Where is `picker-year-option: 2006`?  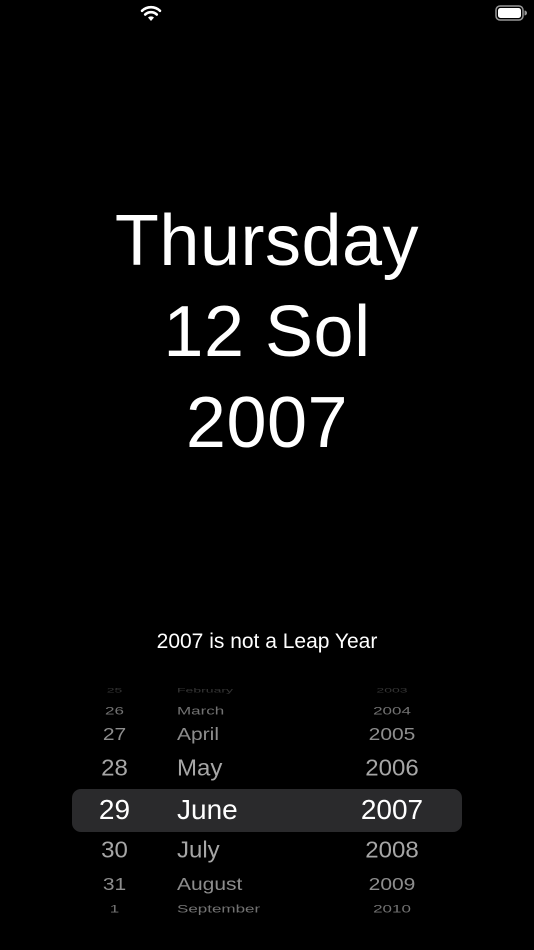 picker-year-option: 2006 is located at coordinates (392, 768).